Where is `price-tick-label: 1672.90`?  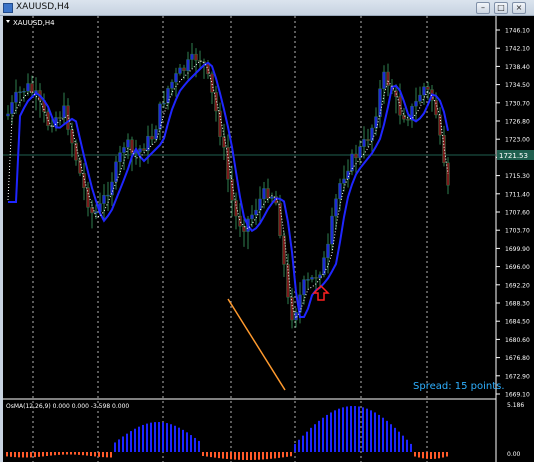
price-tick-label: 1672.90 is located at coordinates (517, 376).